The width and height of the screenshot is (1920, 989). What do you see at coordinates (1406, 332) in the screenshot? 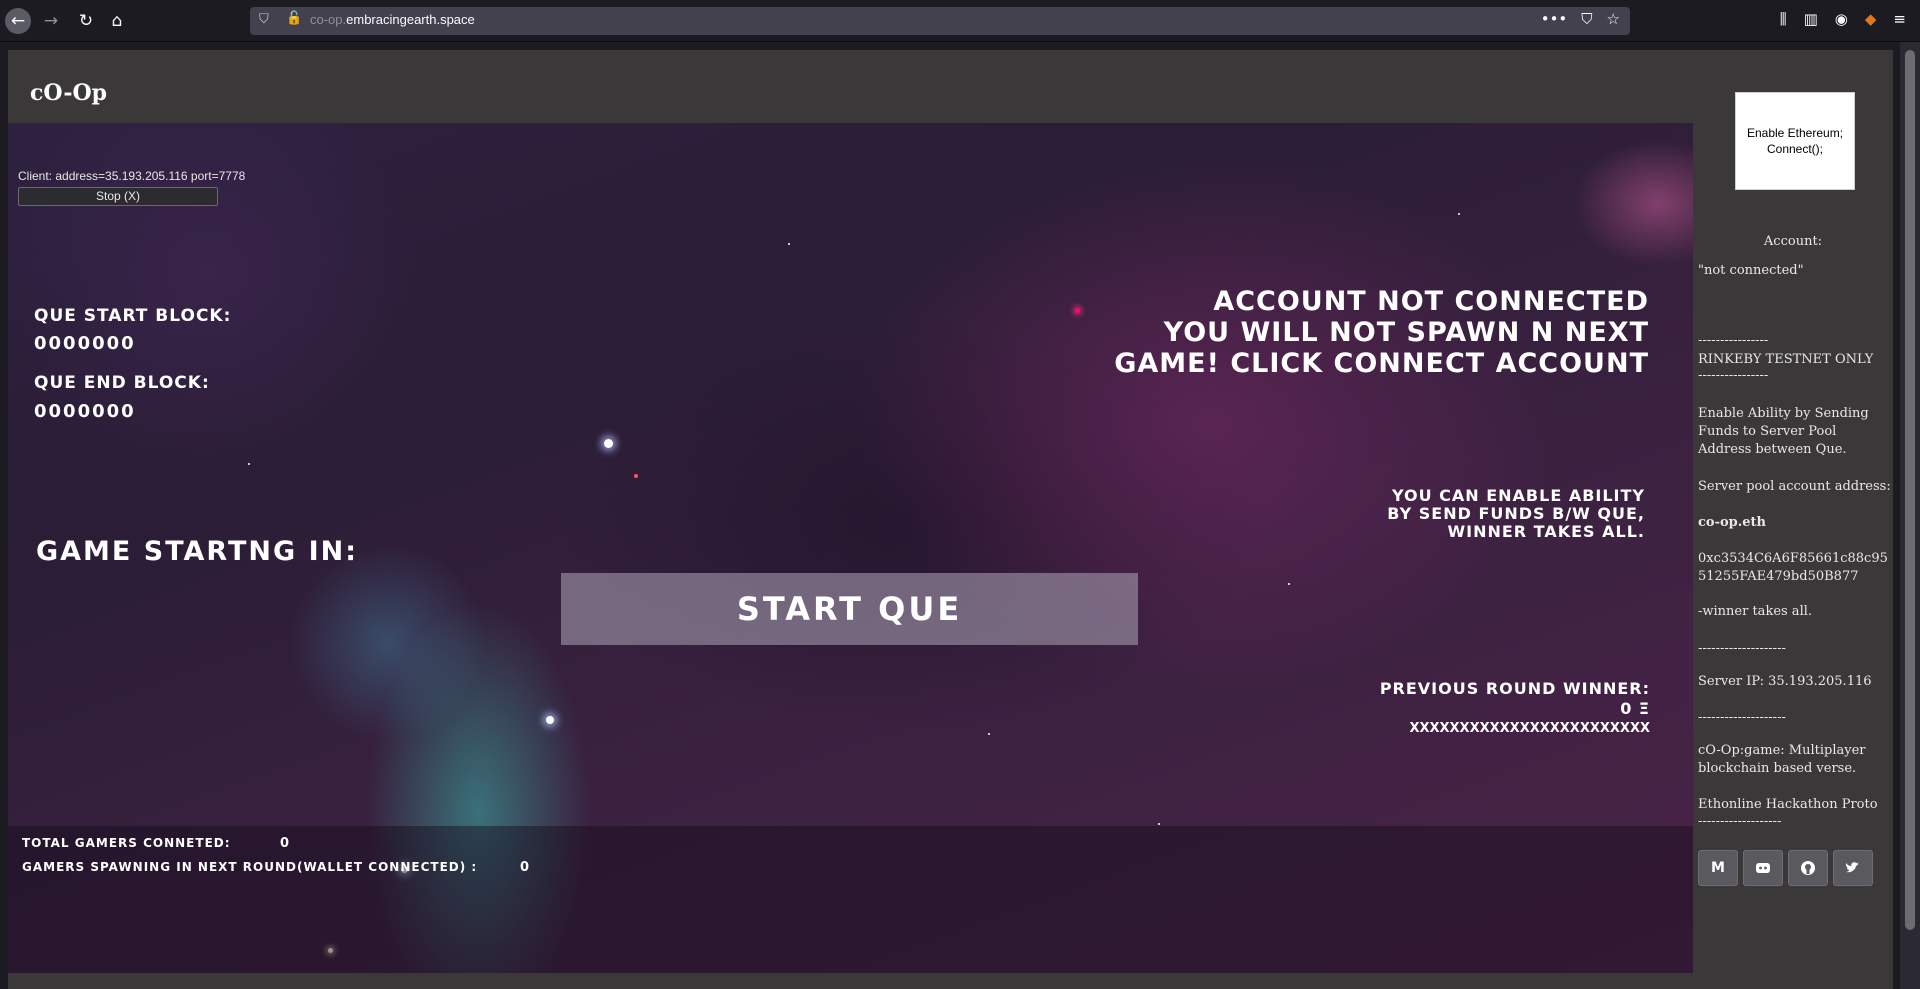
I see `warning-line: YOU WILL NOT SPAWN N NEXT` at bounding box center [1406, 332].